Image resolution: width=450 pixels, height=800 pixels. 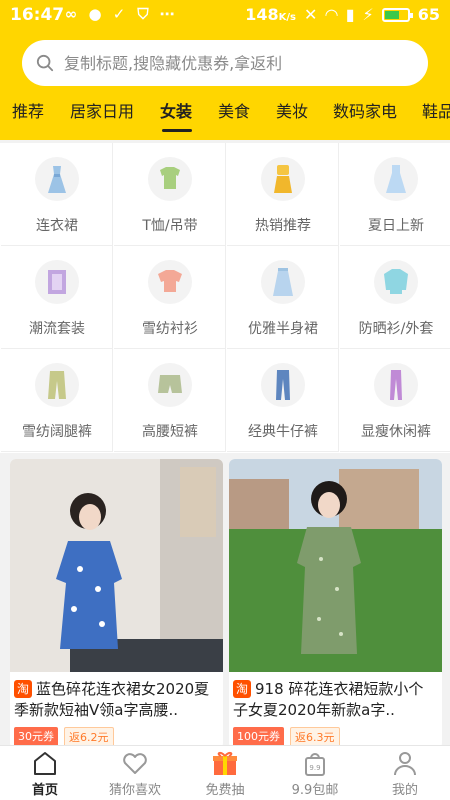 What do you see at coordinates (28, 110) in the screenshot?
I see `tab-recommend: 推荐` at bounding box center [28, 110].